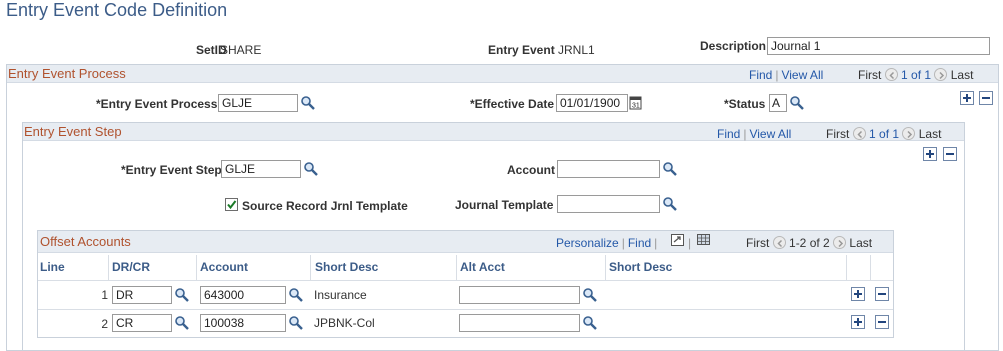 The image size is (1003, 351). What do you see at coordinates (142, 323) in the screenshot?
I see `drcr-input: CR` at bounding box center [142, 323].